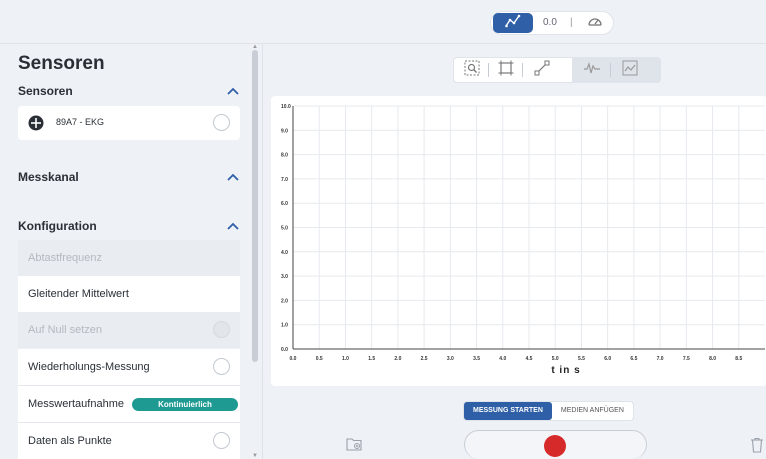 This screenshot has width=766, height=459. What do you see at coordinates (129, 404) in the screenshot?
I see `config-row-acquisition: Messwertaufnahme Kontinuierlich` at bounding box center [129, 404].